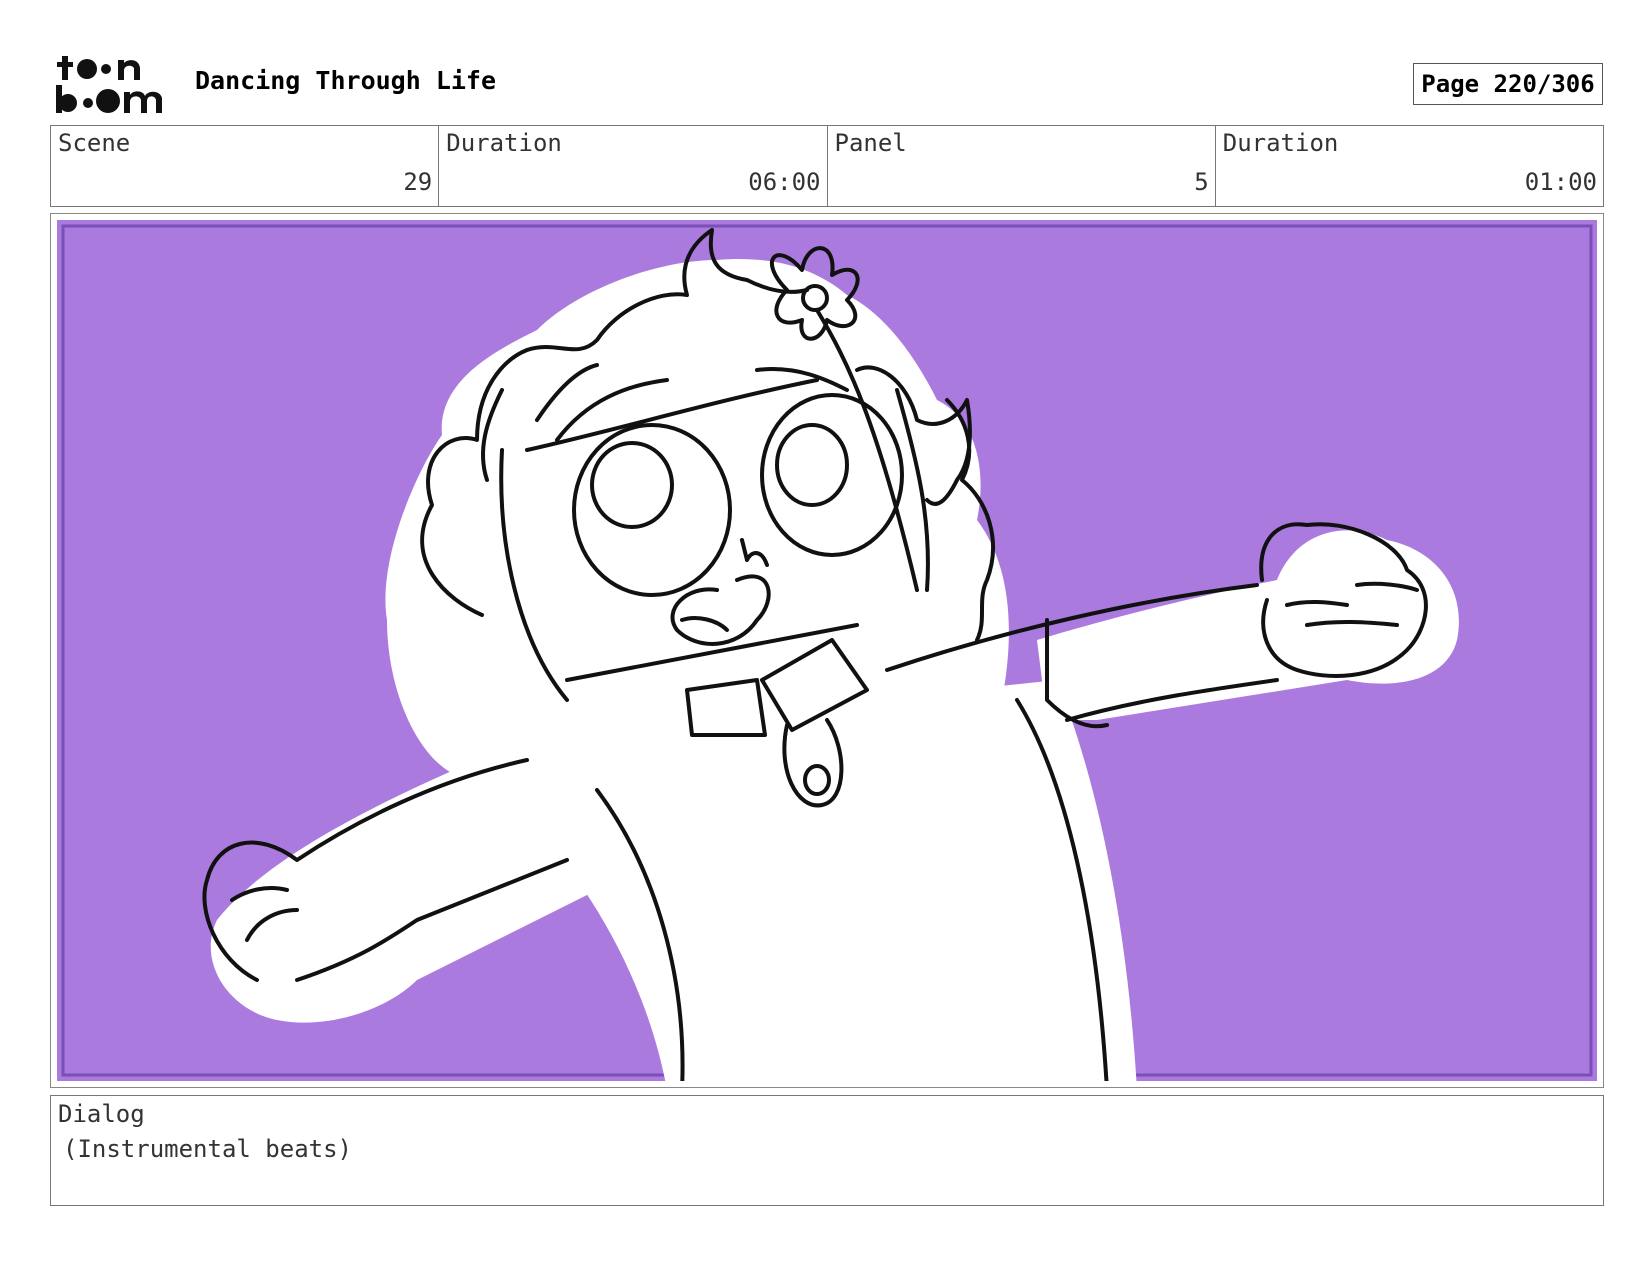 This screenshot has width=1650, height=1275. I want to click on panel-label: Panel, so click(870, 143).